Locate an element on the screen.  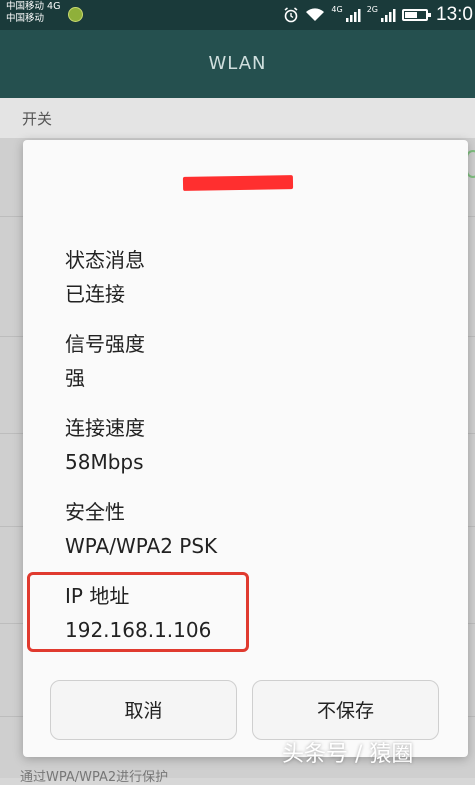
ip-highlight-box is located at coordinates (138, 612).